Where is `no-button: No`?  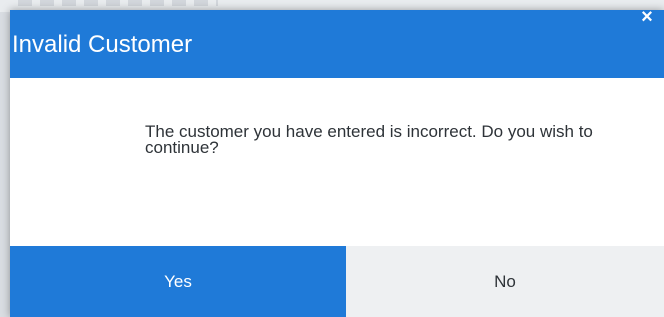
no-button: No is located at coordinates (505, 281).